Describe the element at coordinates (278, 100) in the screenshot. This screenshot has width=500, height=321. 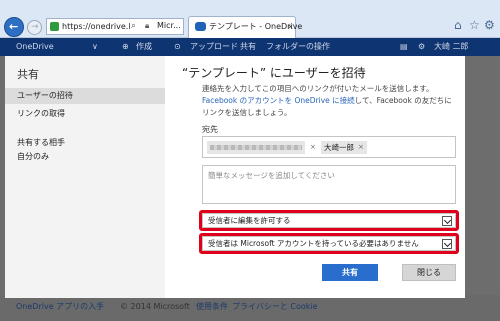
I see `facebook-connect-link: Facebook のアカウントを OneDrive に接続` at that location.